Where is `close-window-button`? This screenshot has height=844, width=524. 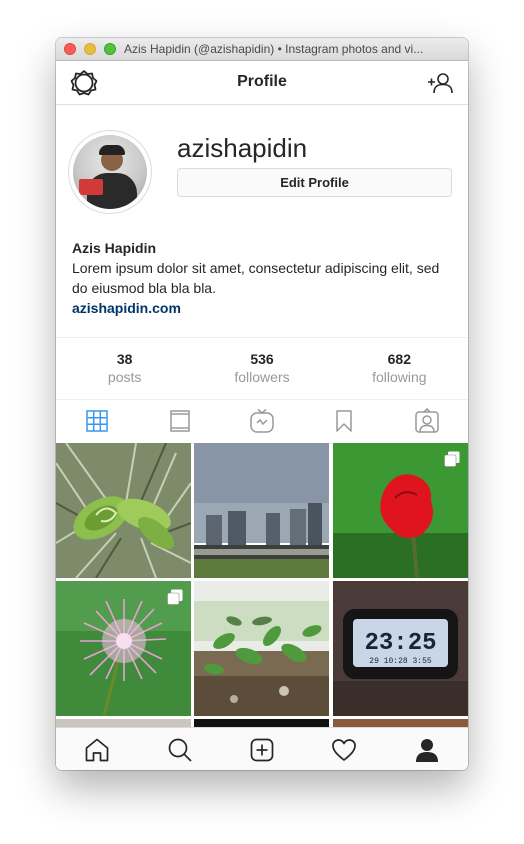 close-window-button is located at coordinates (70, 49).